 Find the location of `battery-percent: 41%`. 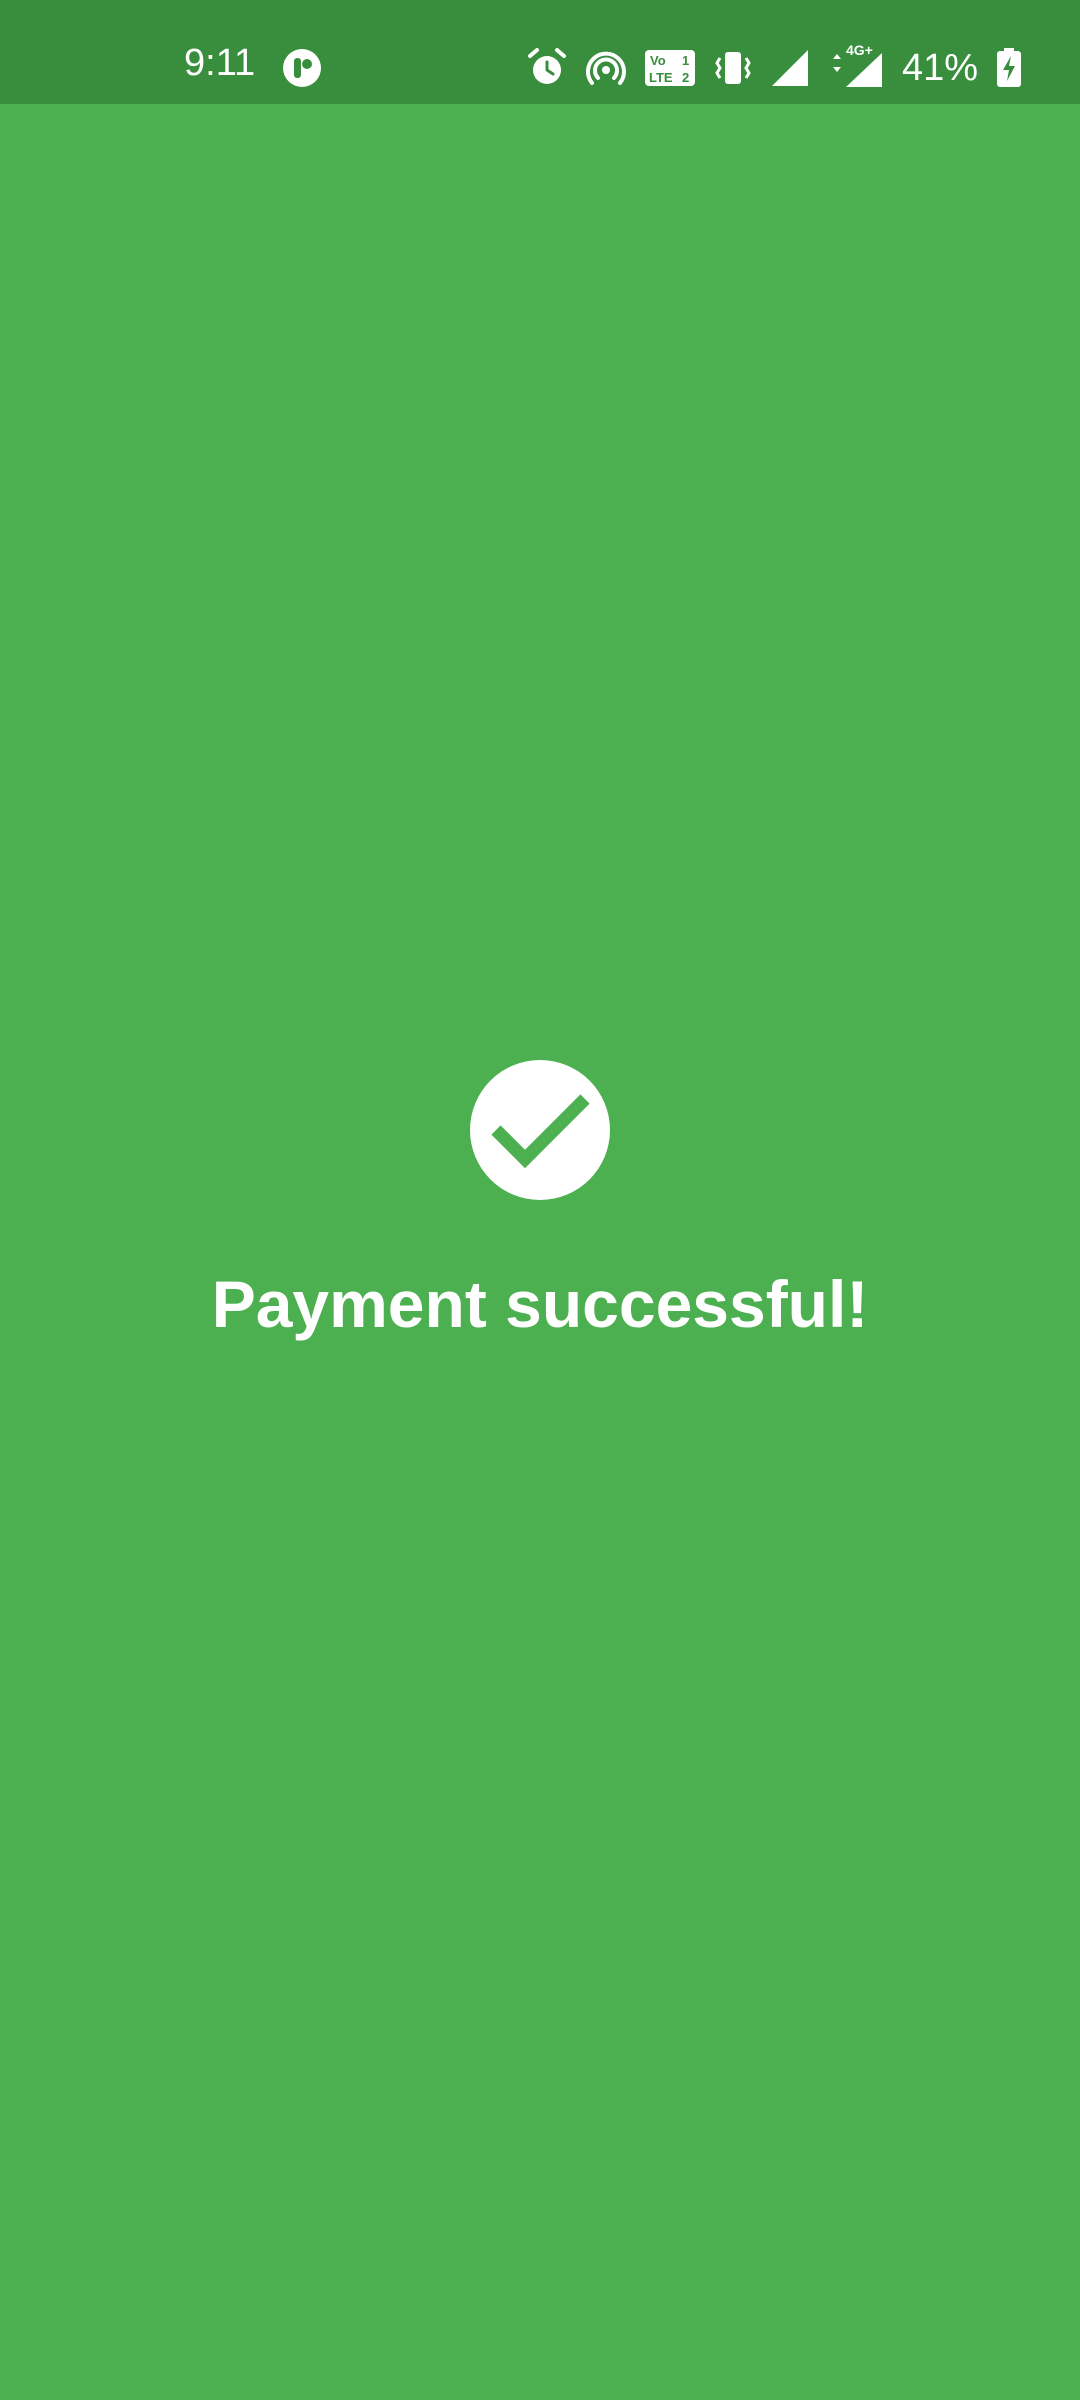

battery-percent: 41% is located at coordinates (939, 68).